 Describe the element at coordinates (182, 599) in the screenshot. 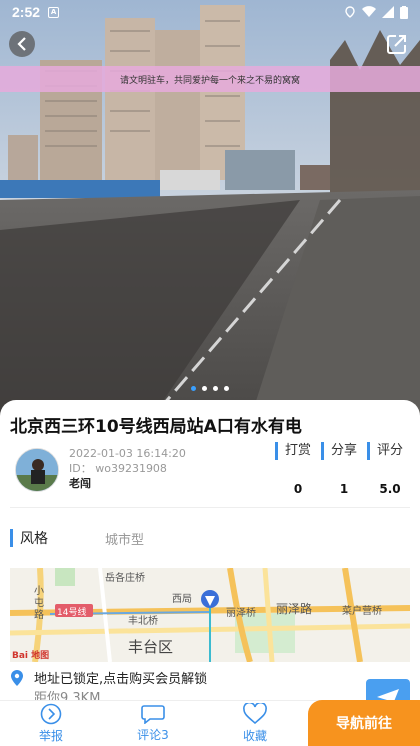

I see `map-label-xiju: 西局` at that location.